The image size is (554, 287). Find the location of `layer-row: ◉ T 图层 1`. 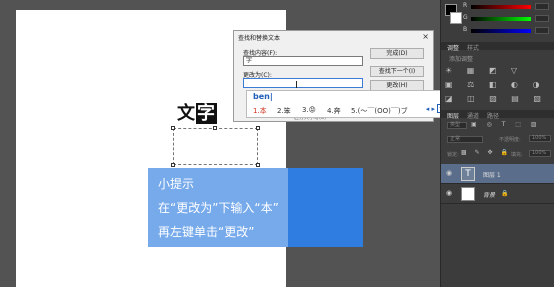

layer-row: ◉ T 图层 1 is located at coordinates (497, 174).